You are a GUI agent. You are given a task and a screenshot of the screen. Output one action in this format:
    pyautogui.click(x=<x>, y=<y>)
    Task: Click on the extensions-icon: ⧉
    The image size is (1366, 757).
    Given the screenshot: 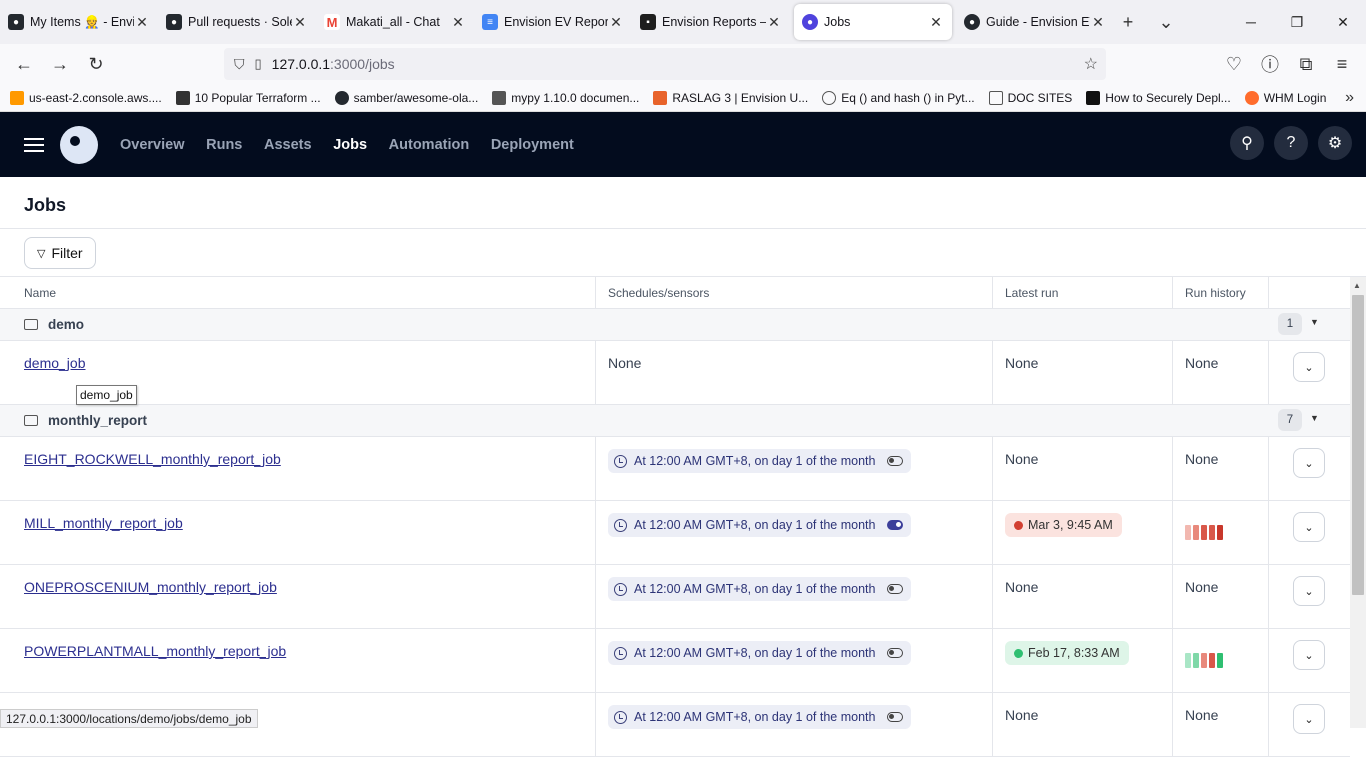 What is the action you would take?
    pyautogui.click(x=1306, y=64)
    